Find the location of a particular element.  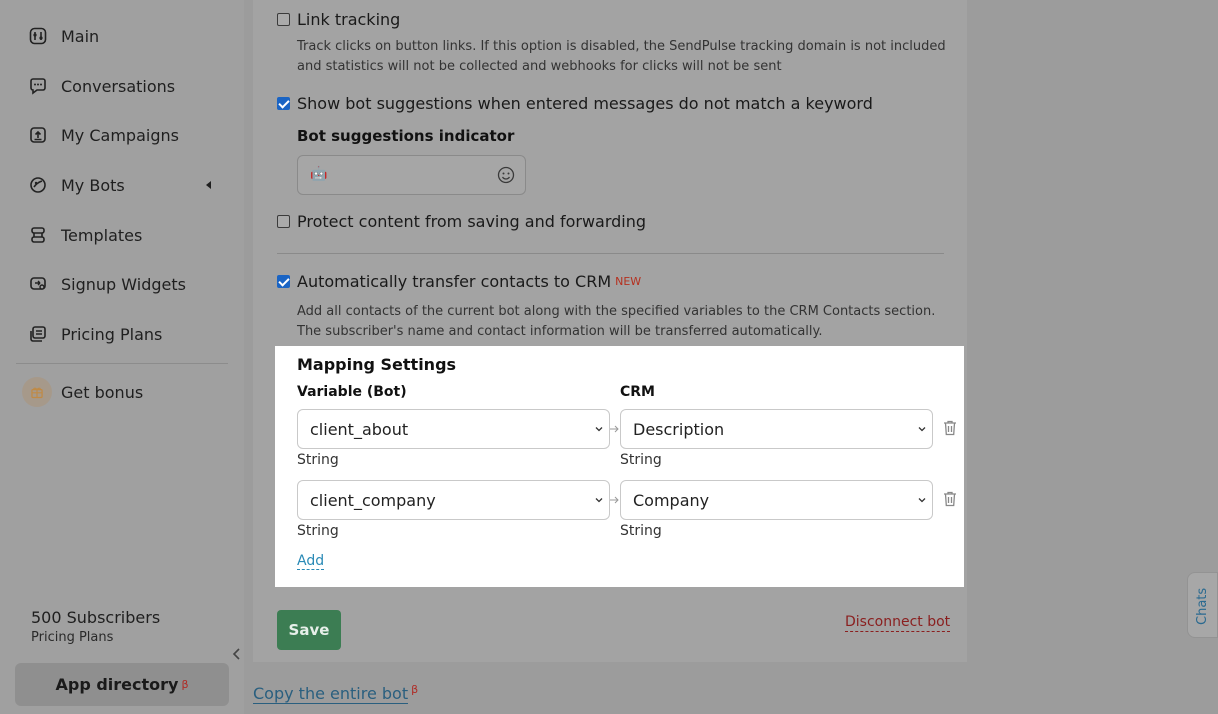

select-value: Company is located at coordinates (671, 500).